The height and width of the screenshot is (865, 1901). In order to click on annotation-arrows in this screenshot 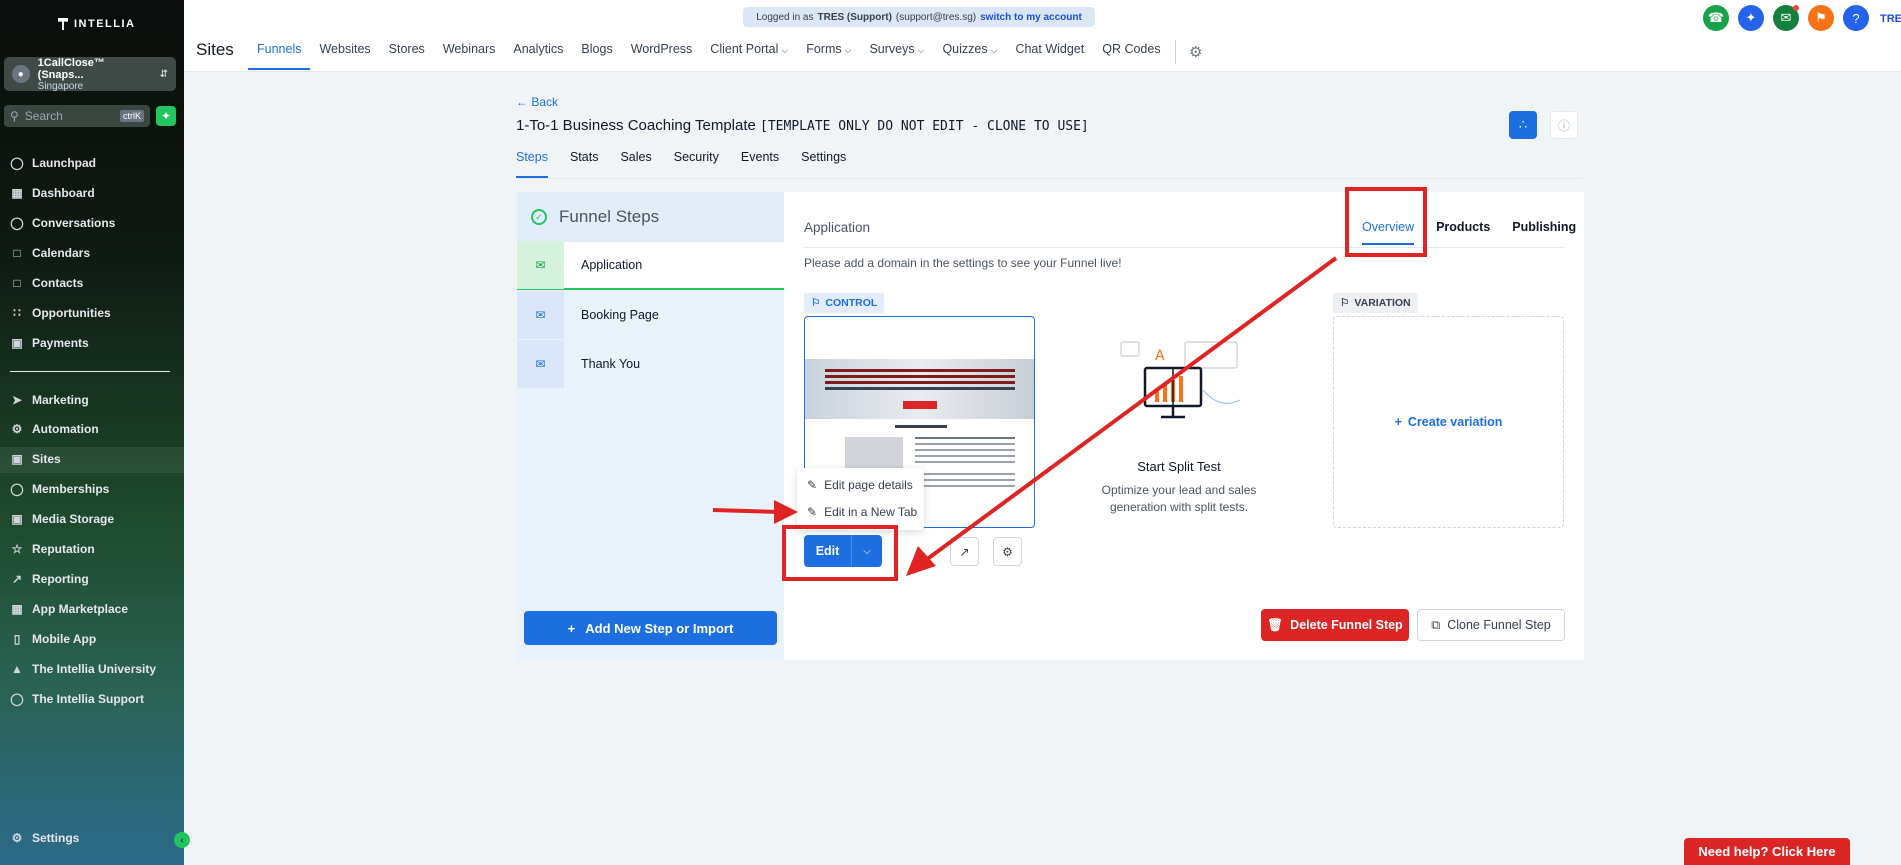, I will do `click(1025, 416)`.